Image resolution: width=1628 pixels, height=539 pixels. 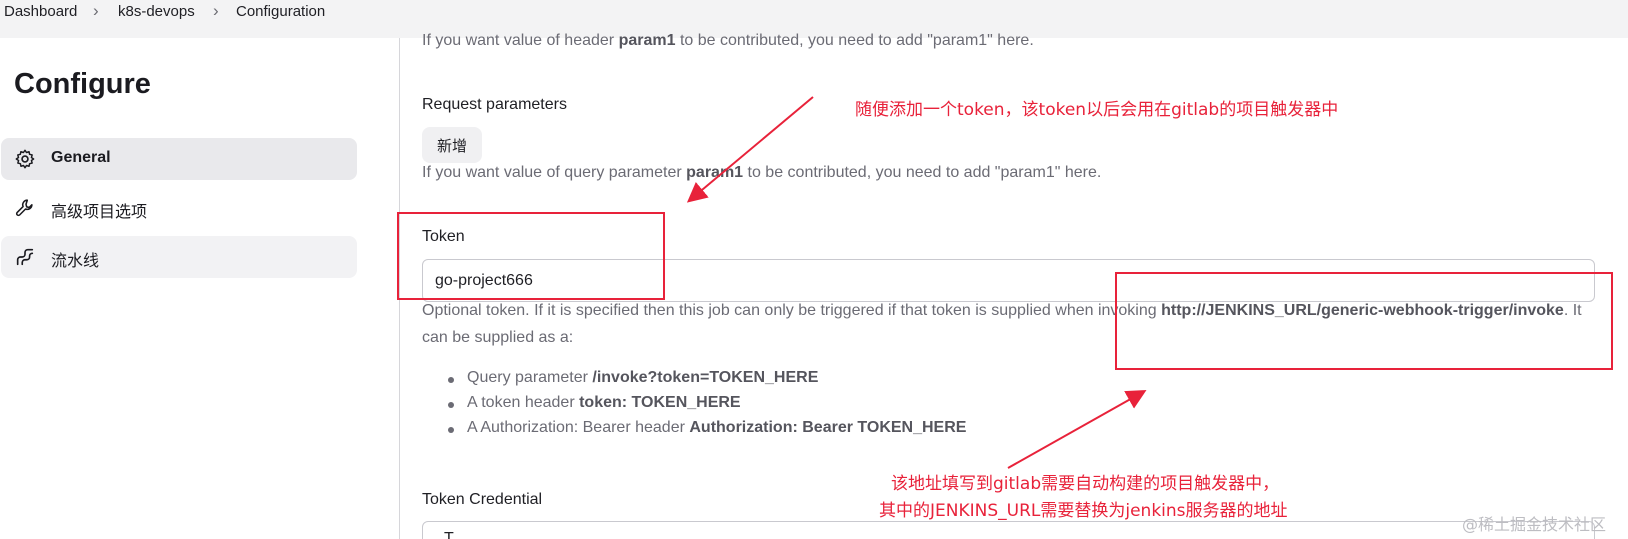 I want to click on token-credential-value: T, so click(x=449, y=534).